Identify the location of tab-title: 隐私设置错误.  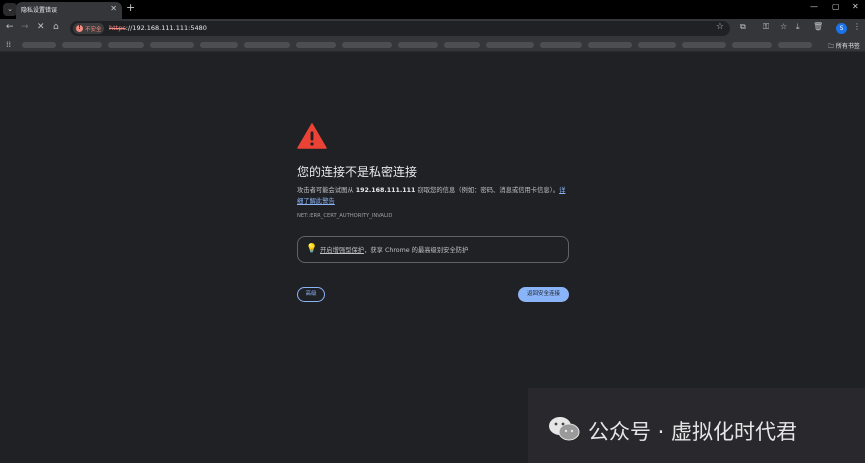
(39, 10).